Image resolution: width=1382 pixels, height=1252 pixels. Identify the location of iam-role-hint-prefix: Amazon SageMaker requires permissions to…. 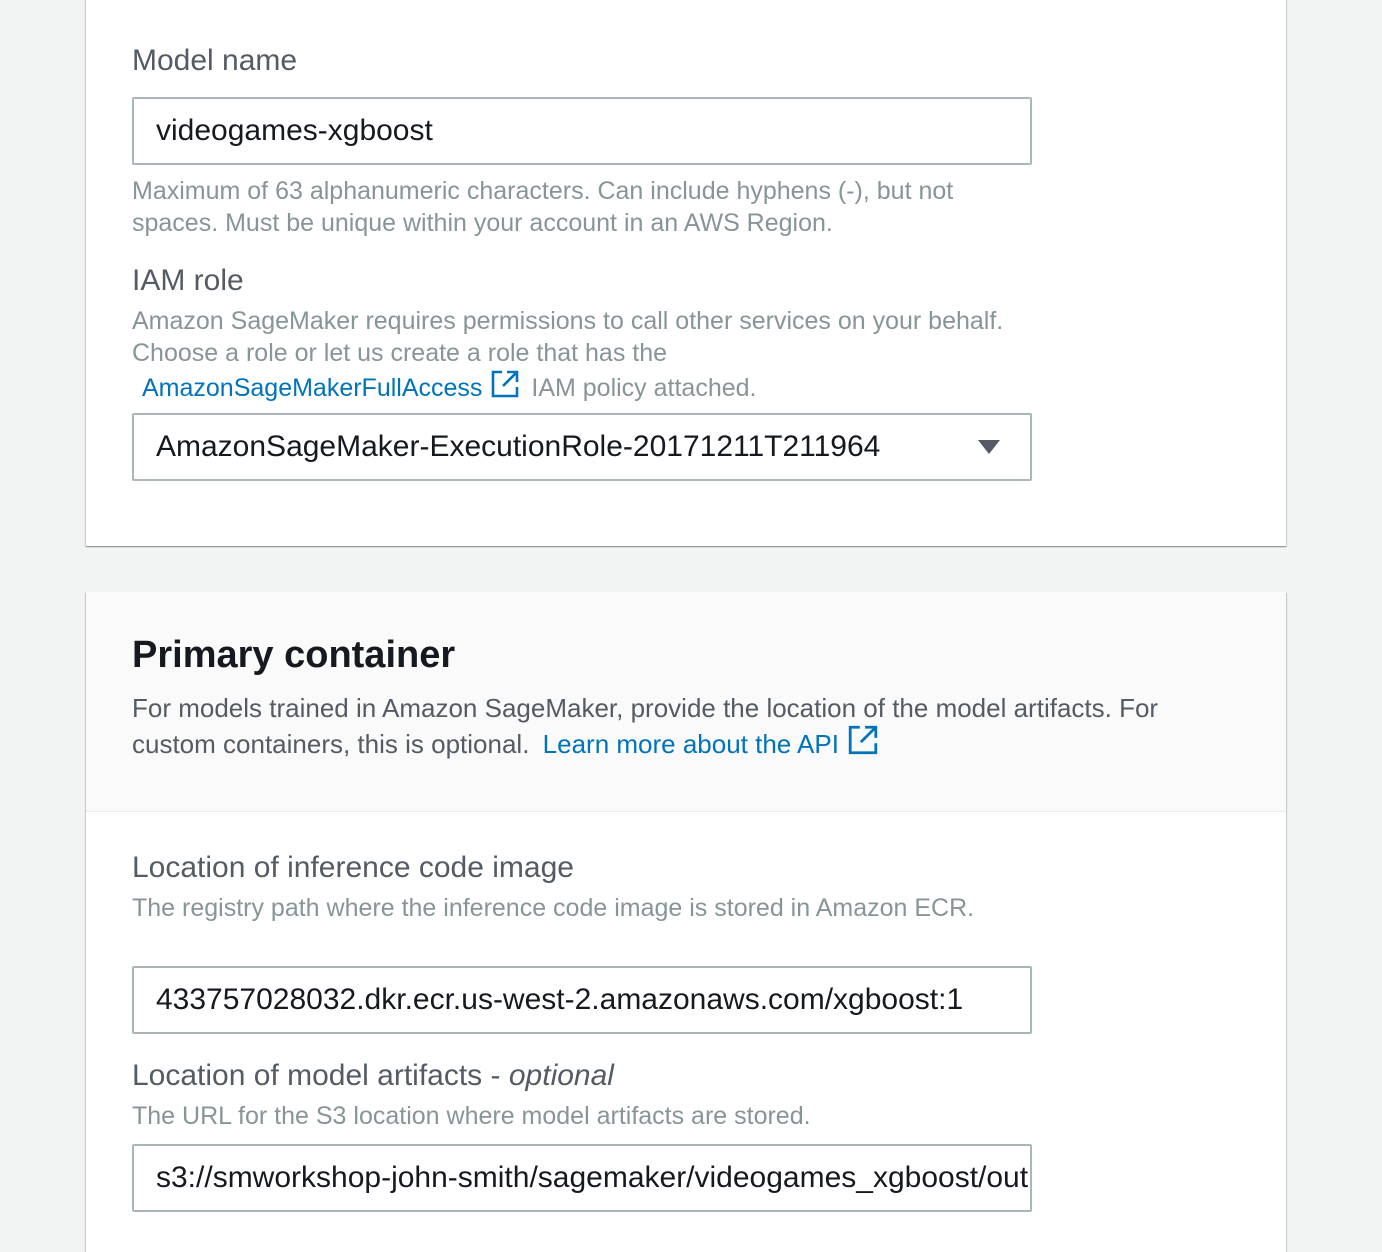
(568, 337).